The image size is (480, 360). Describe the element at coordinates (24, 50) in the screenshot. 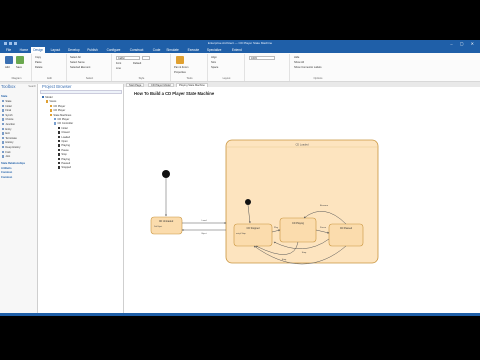

I see `menu-item-home: Home` at that location.